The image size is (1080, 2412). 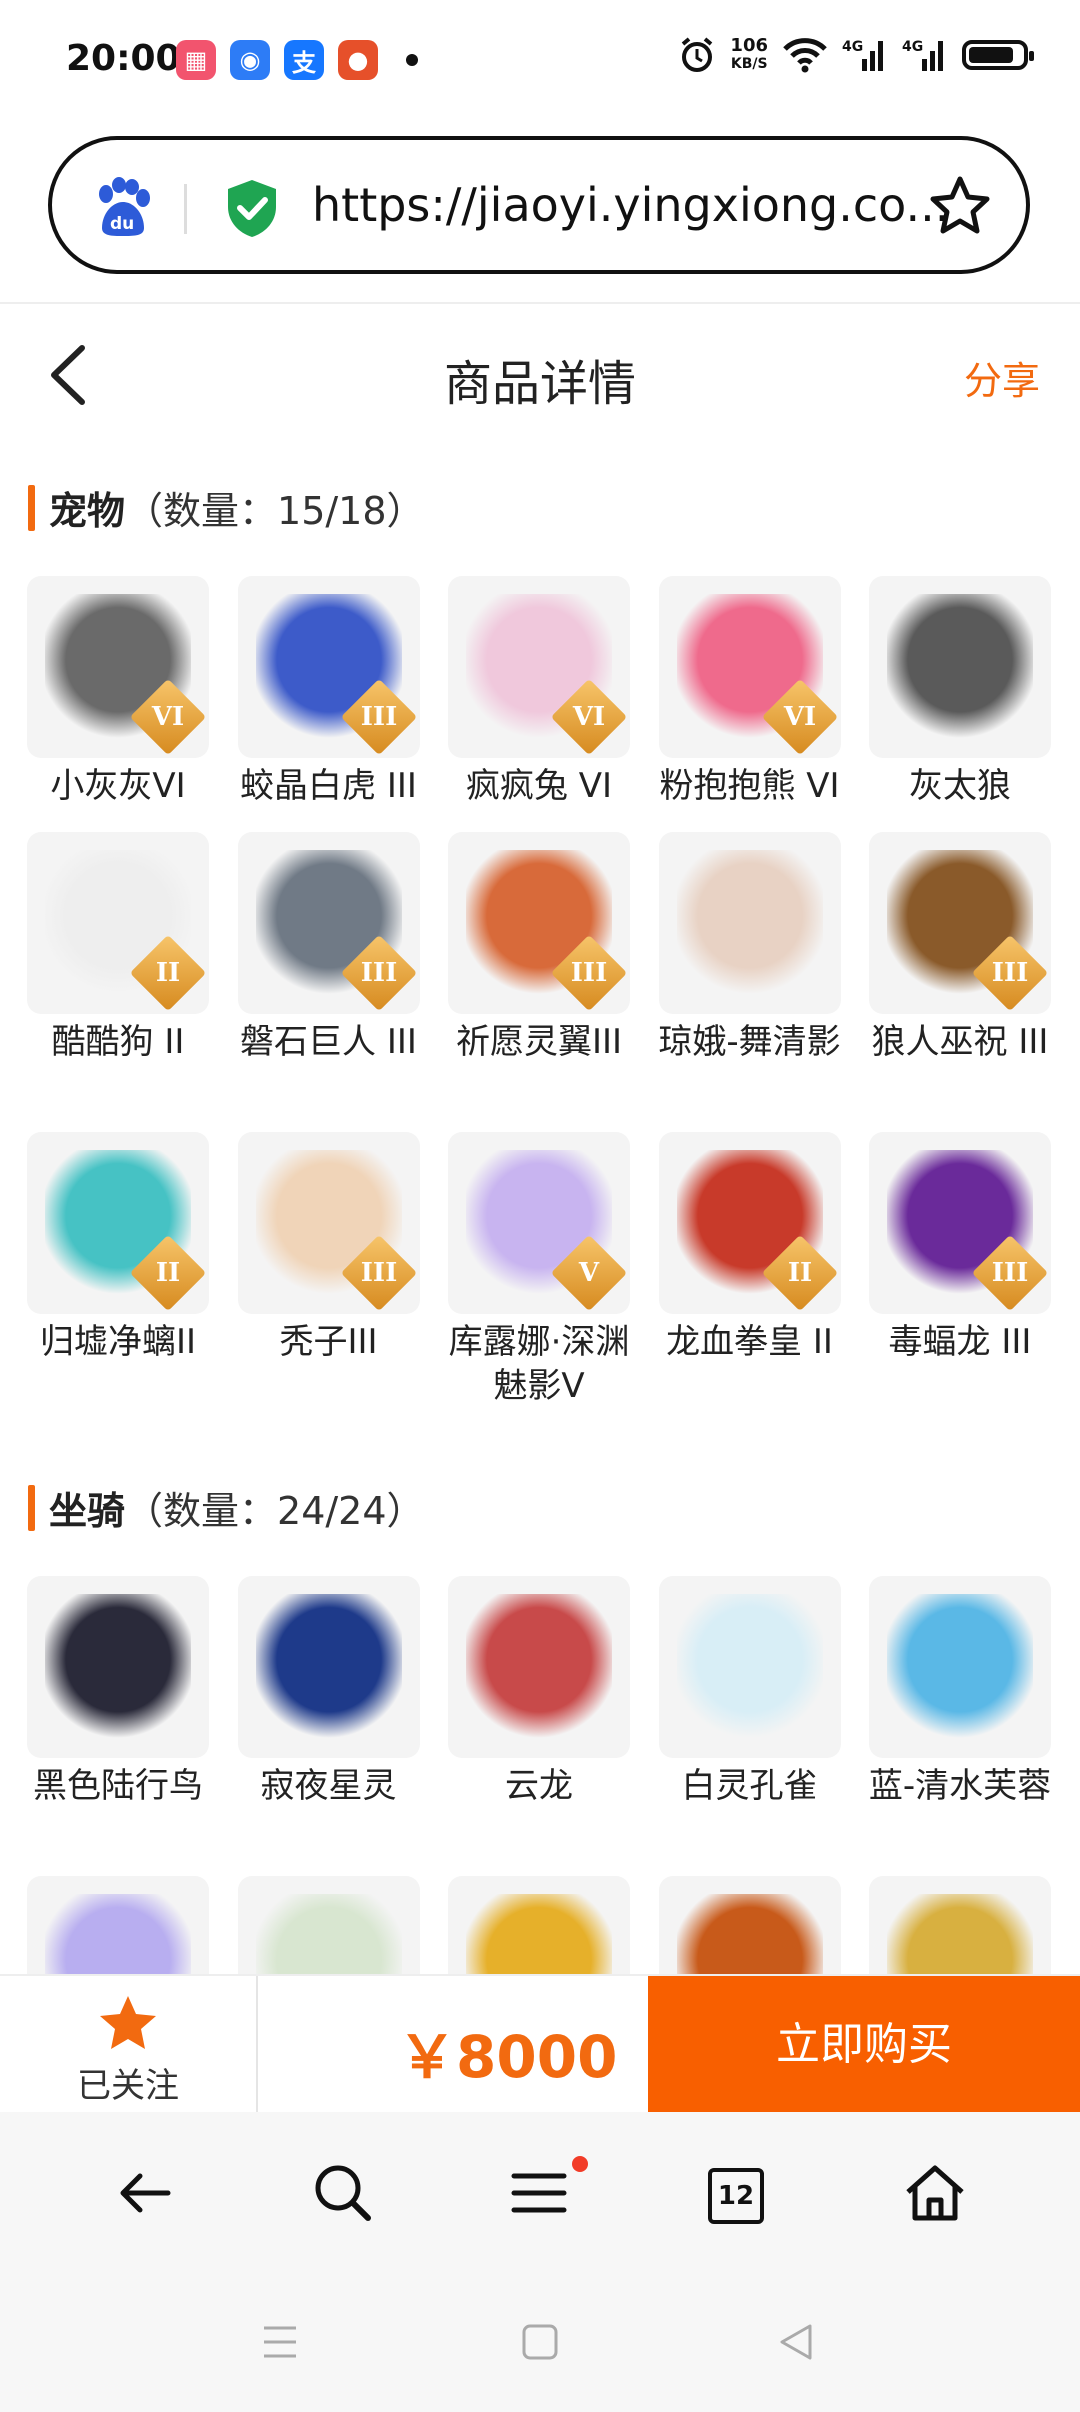 What do you see at coordinates (128, 2086) in the screenshot?
I see `follow-label: 已关注` at bounding box center [128, 2086].